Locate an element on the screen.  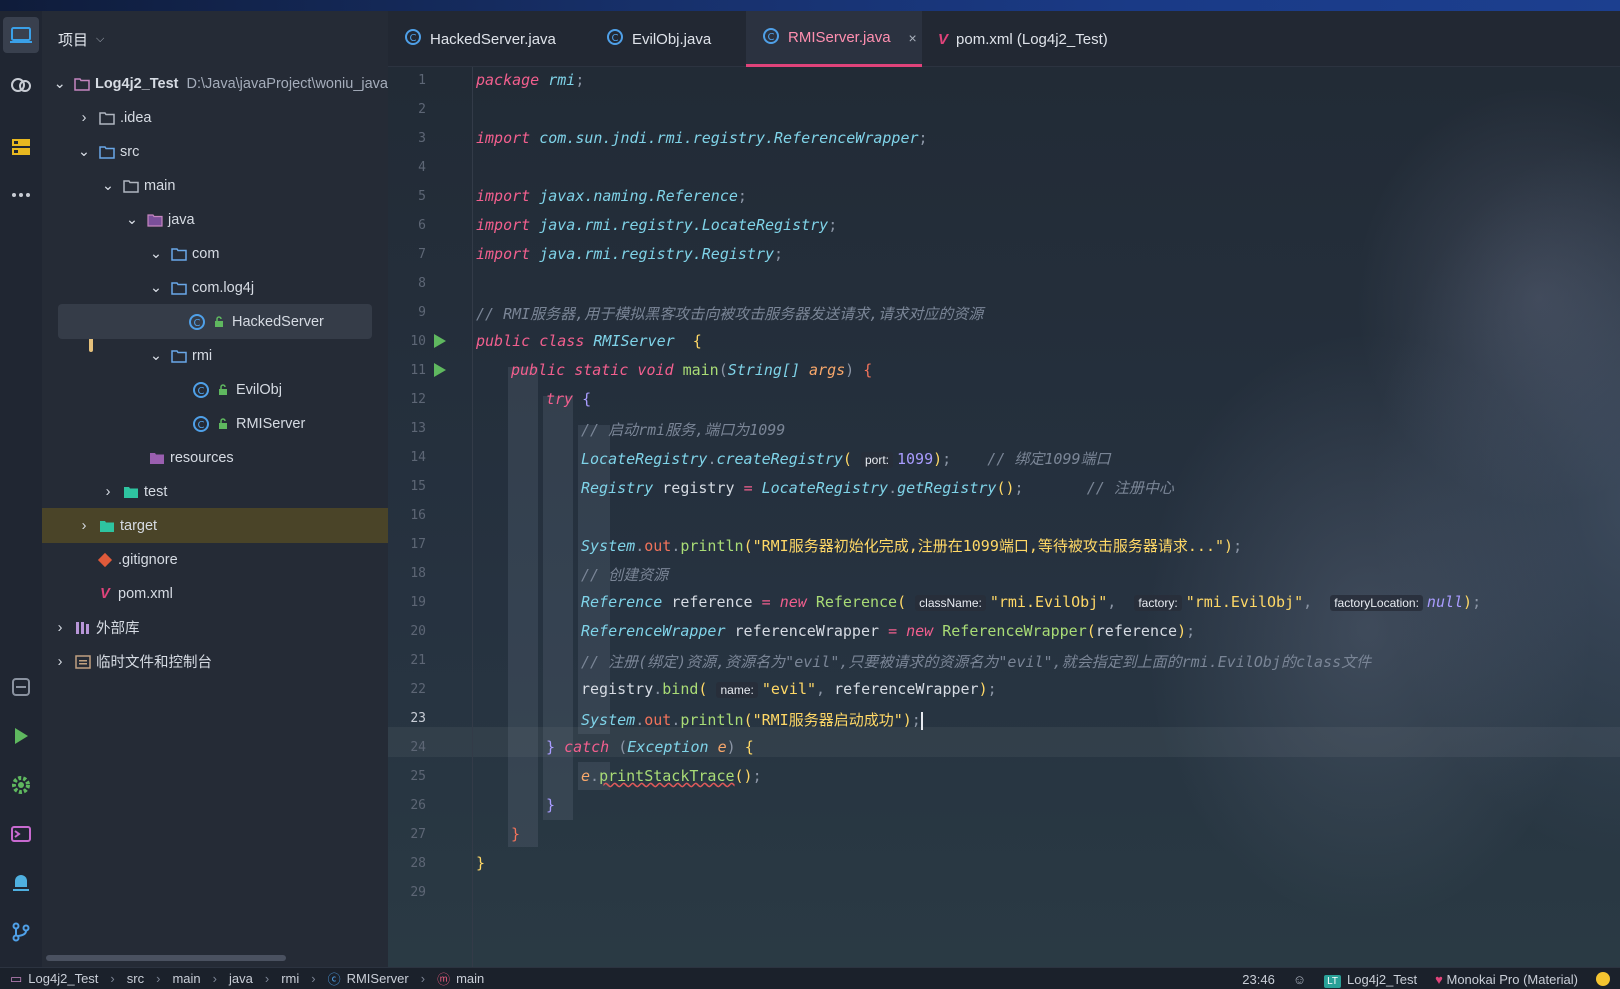
test-folder-icon is located at coordinates (131, 492).